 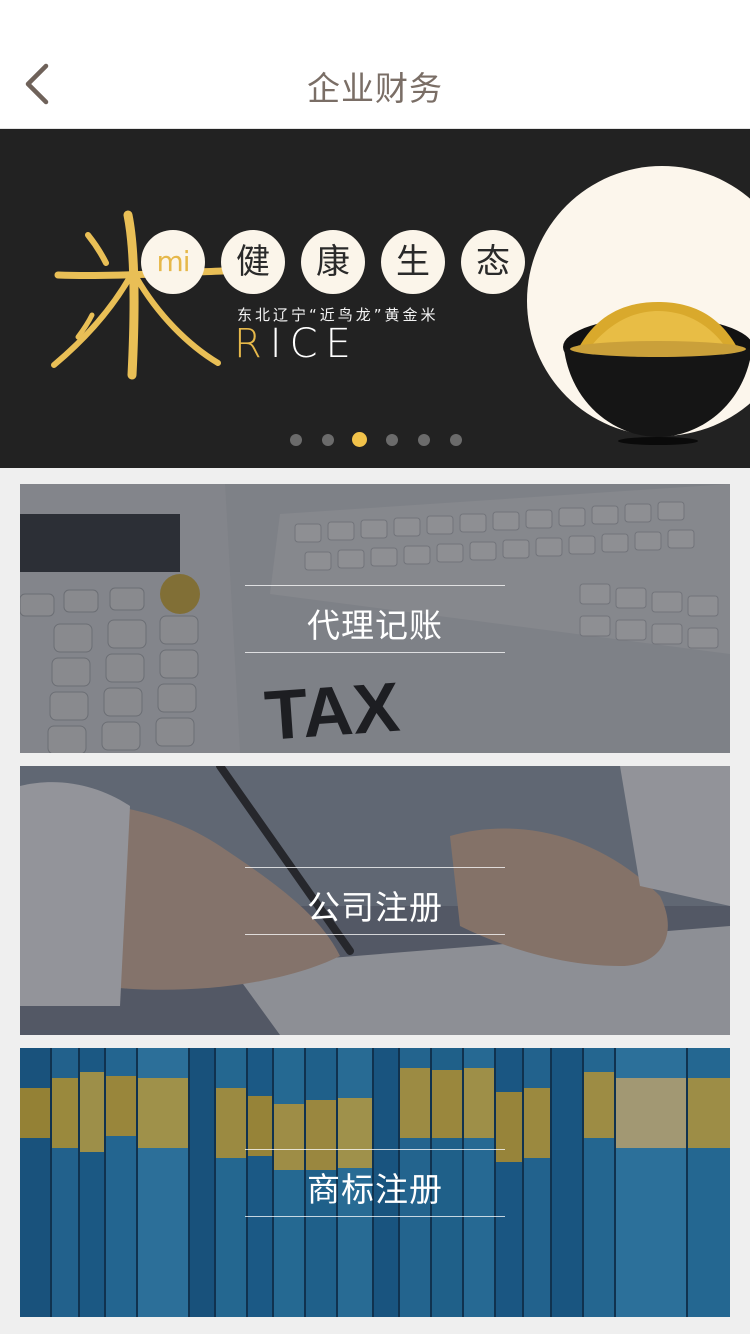 What do you see at coordinates (173, 262) in the screenshot?
I see `pinyin-badge: mi` at bounding box center [173, 262].